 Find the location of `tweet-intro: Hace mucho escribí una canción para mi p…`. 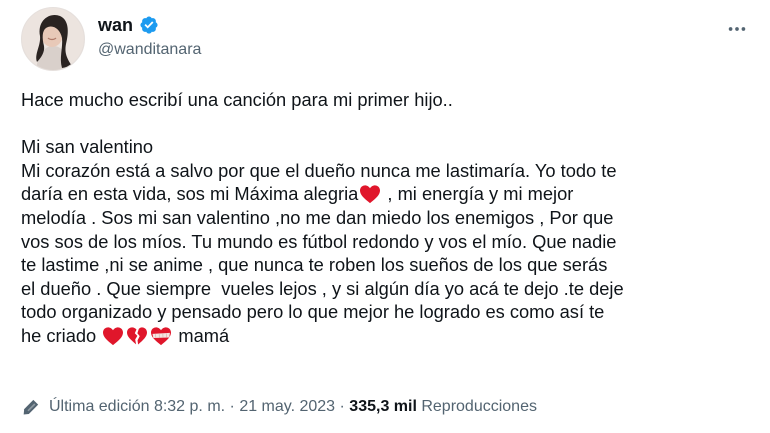

tweet-intro: Hace mucho escribí una canción para mi p… is located at coordinates (237, 99).